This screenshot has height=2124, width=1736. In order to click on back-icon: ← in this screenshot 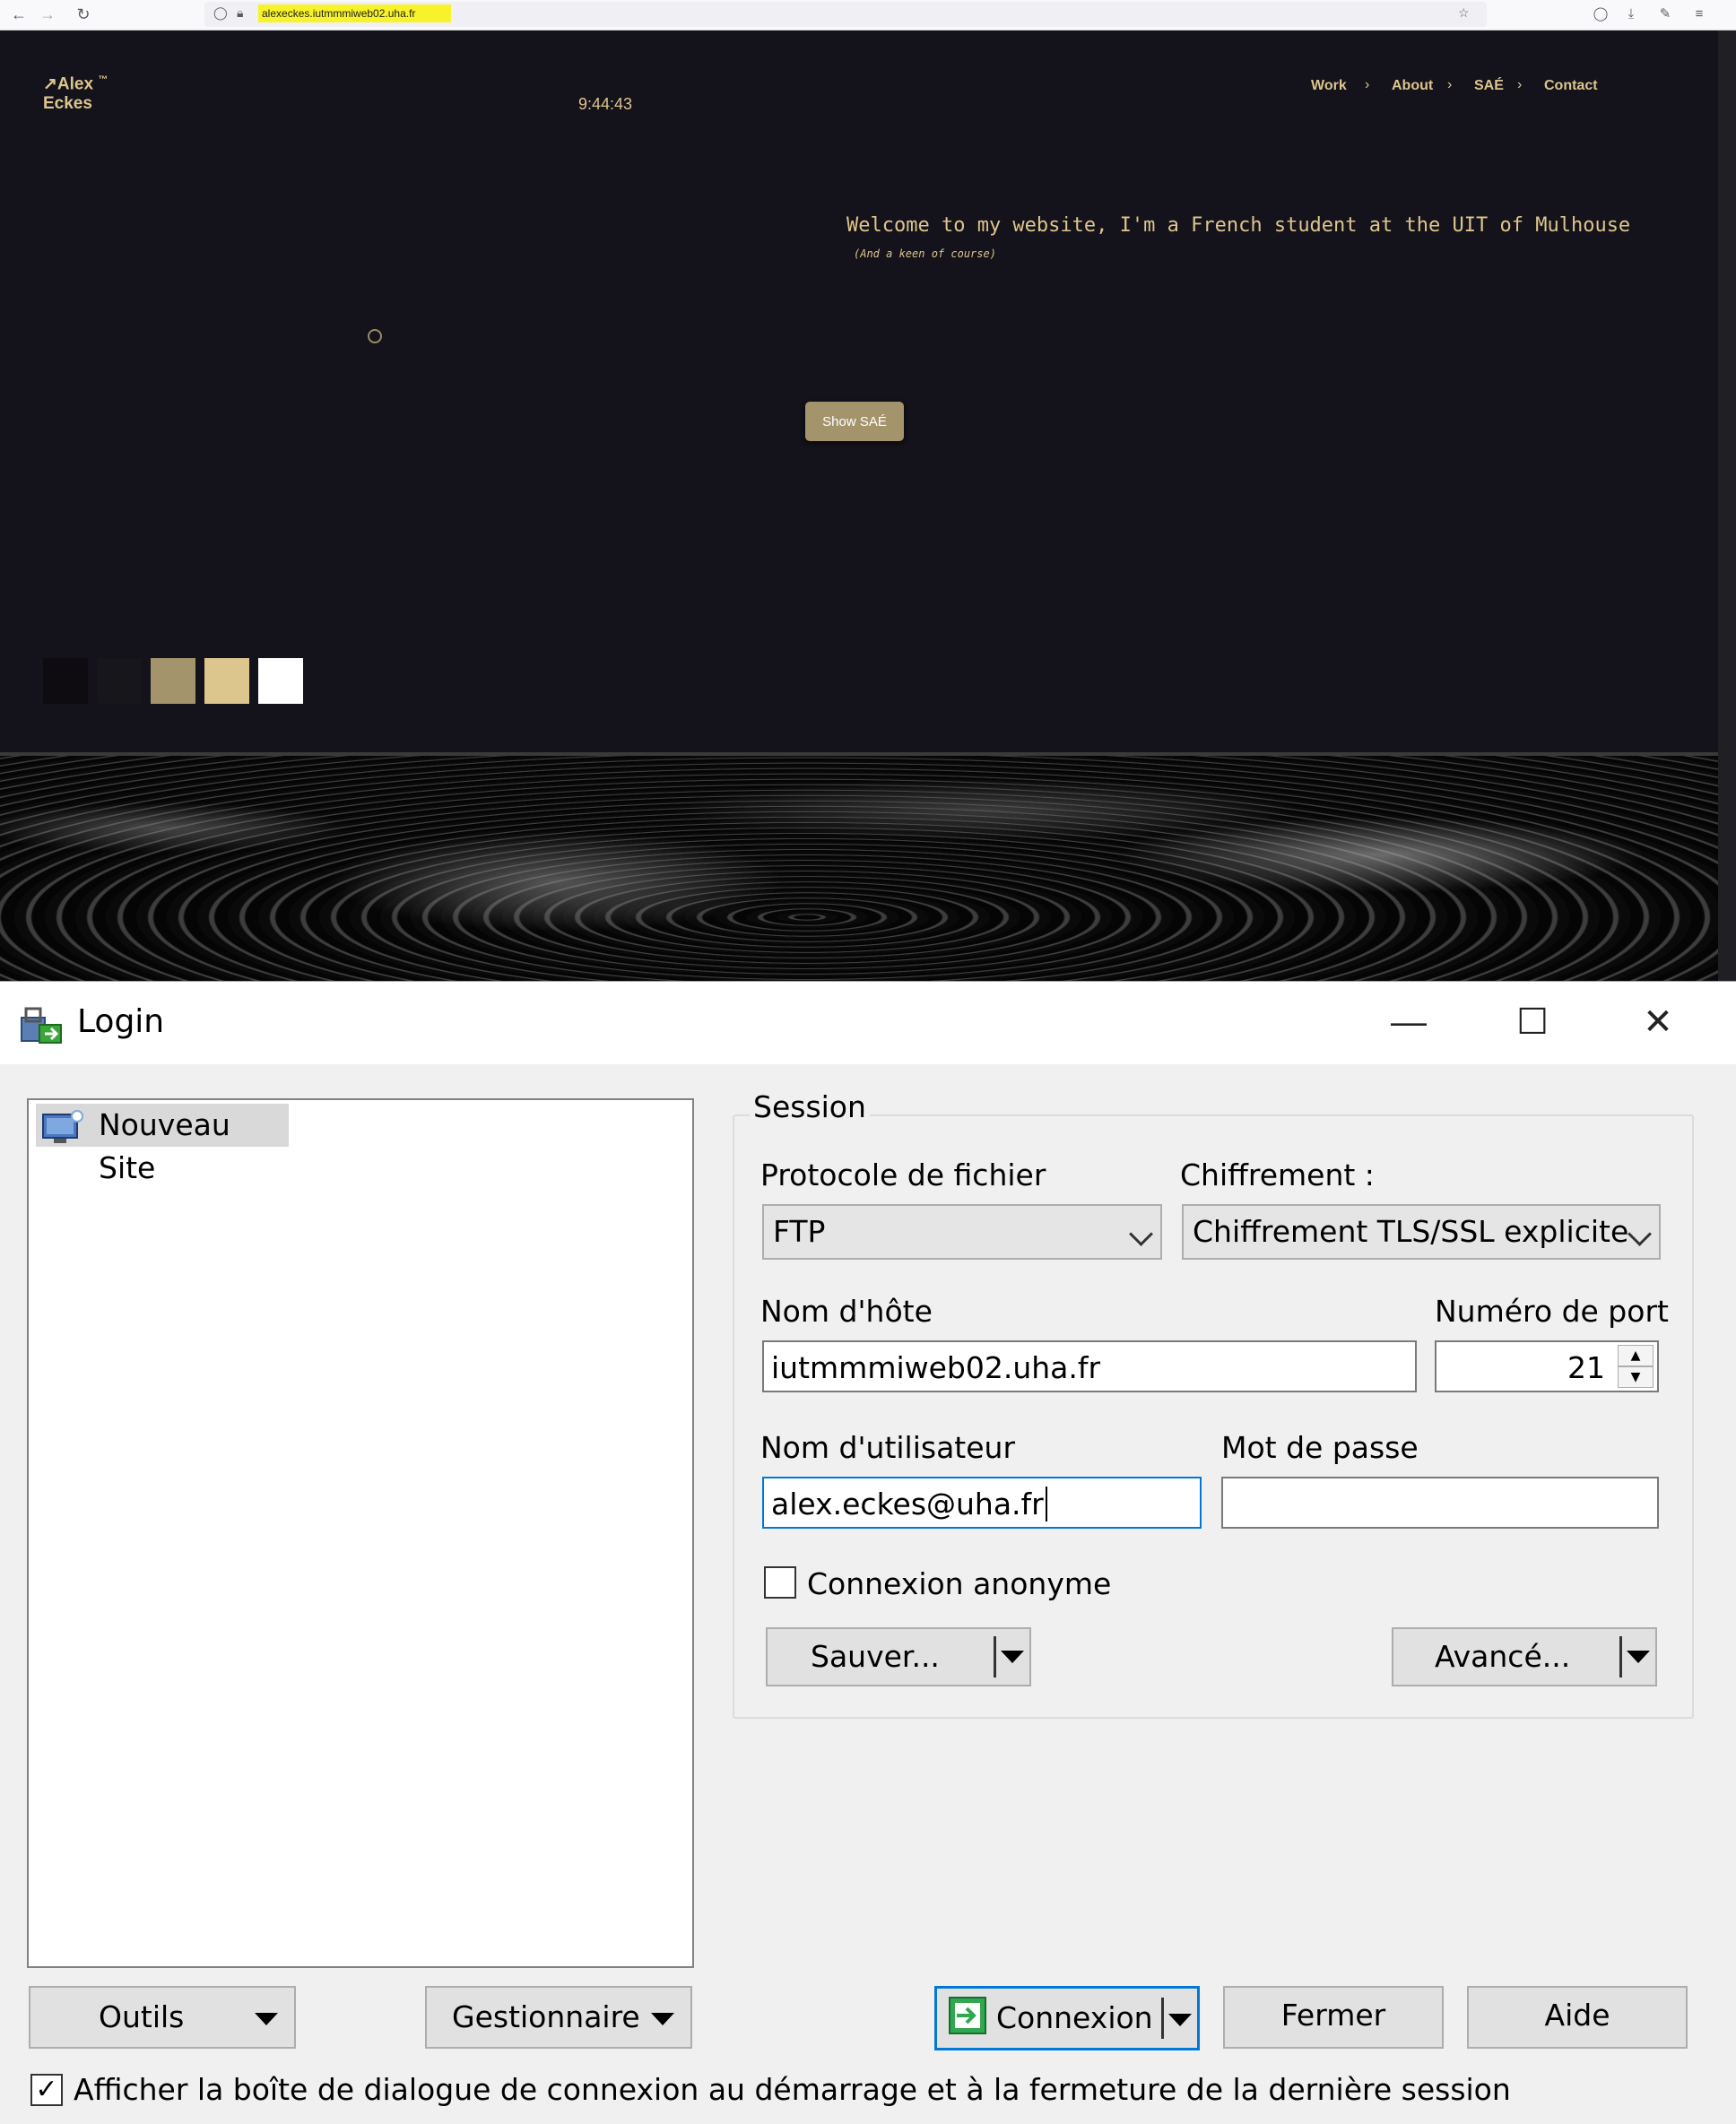, I will do `click(18, 15)`.